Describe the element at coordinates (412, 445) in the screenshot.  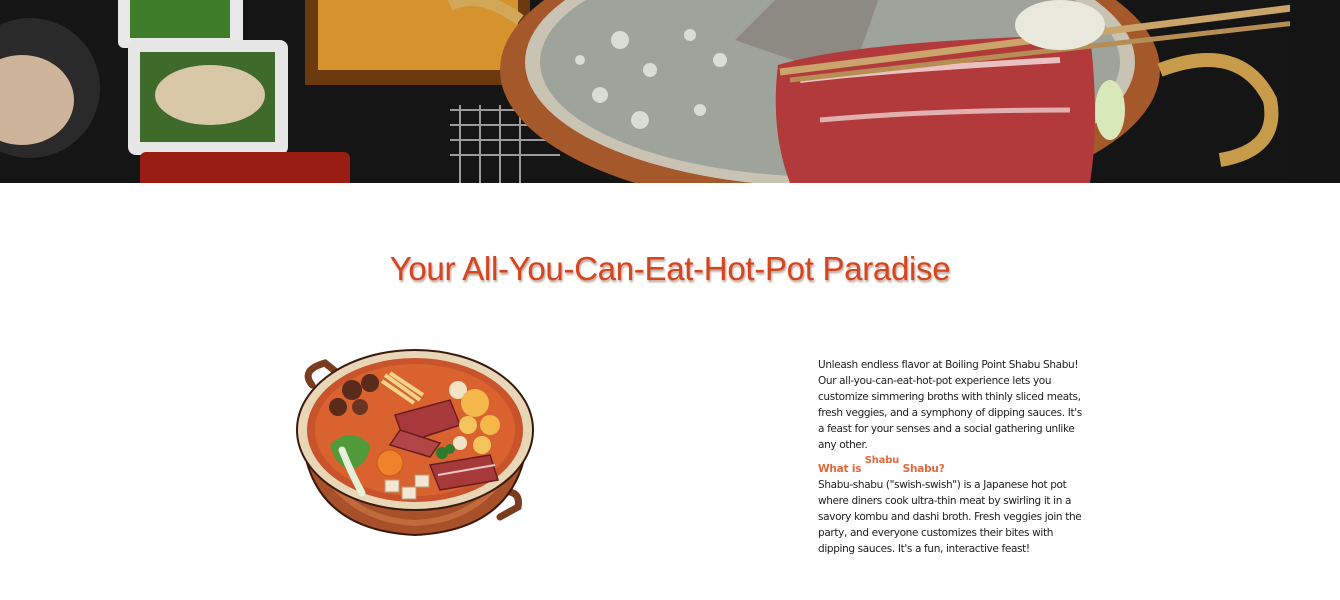
I see `hot-pot-illustration` at that location.